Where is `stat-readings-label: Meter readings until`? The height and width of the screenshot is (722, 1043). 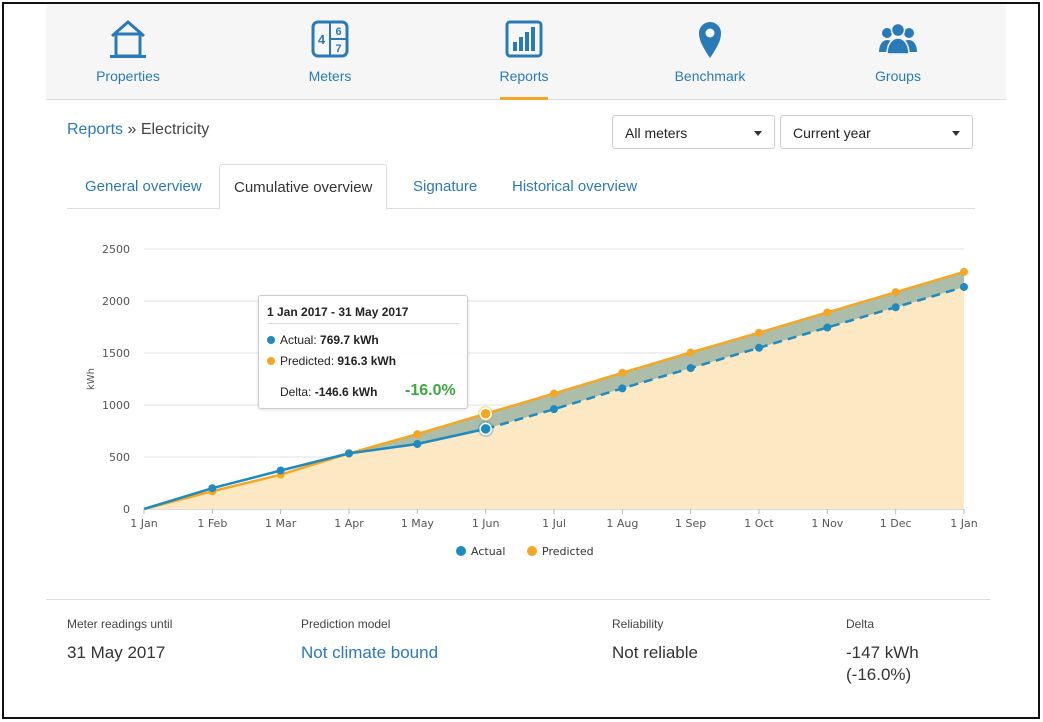
stat-readings-label: Meter readings until is located at coordinates (120, 624).